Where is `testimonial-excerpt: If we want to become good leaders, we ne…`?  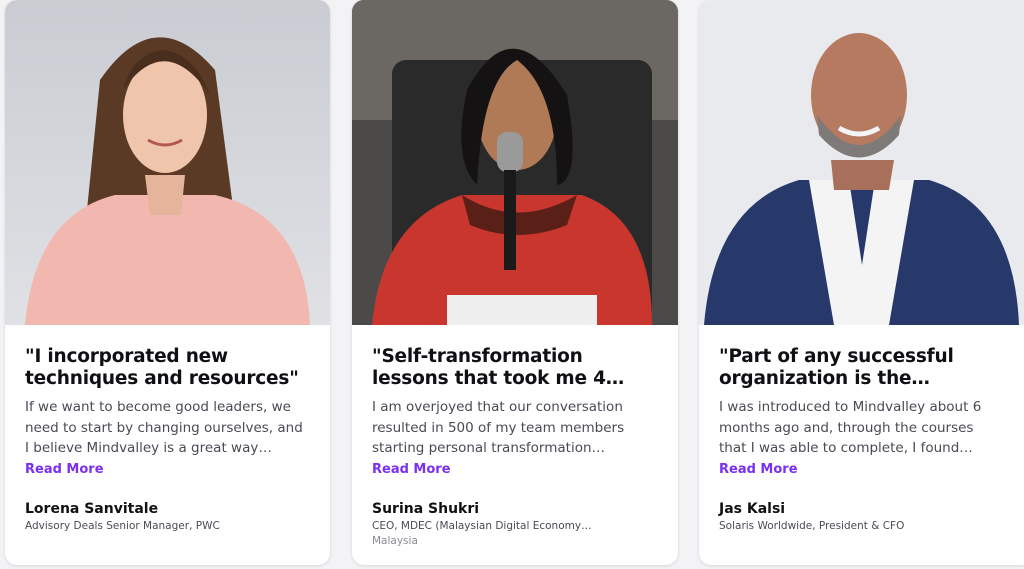 testimonial-excerpt: If we want to become good leaders, we ne… is located at coordinates (164, 427).